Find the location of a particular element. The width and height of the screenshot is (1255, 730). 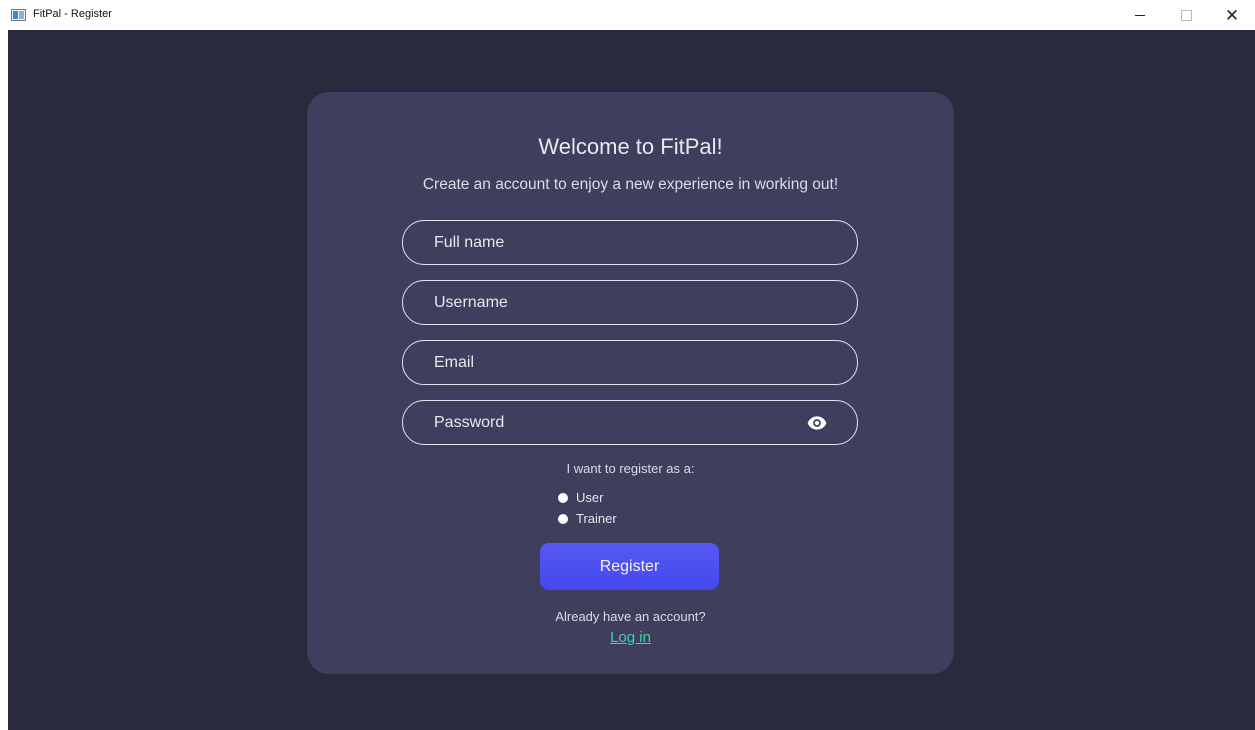

minimize-icon is located at coordinates (1140, 15).